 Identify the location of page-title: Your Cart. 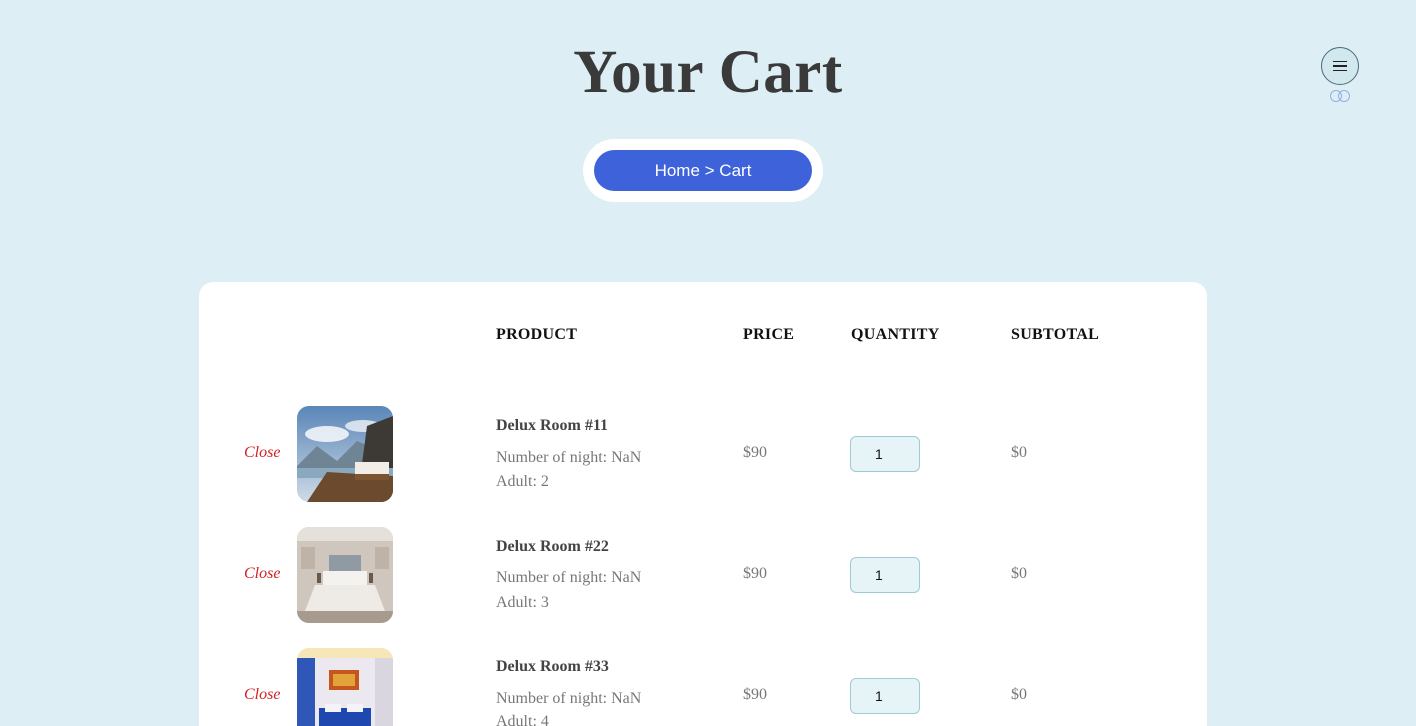
(708, 72).